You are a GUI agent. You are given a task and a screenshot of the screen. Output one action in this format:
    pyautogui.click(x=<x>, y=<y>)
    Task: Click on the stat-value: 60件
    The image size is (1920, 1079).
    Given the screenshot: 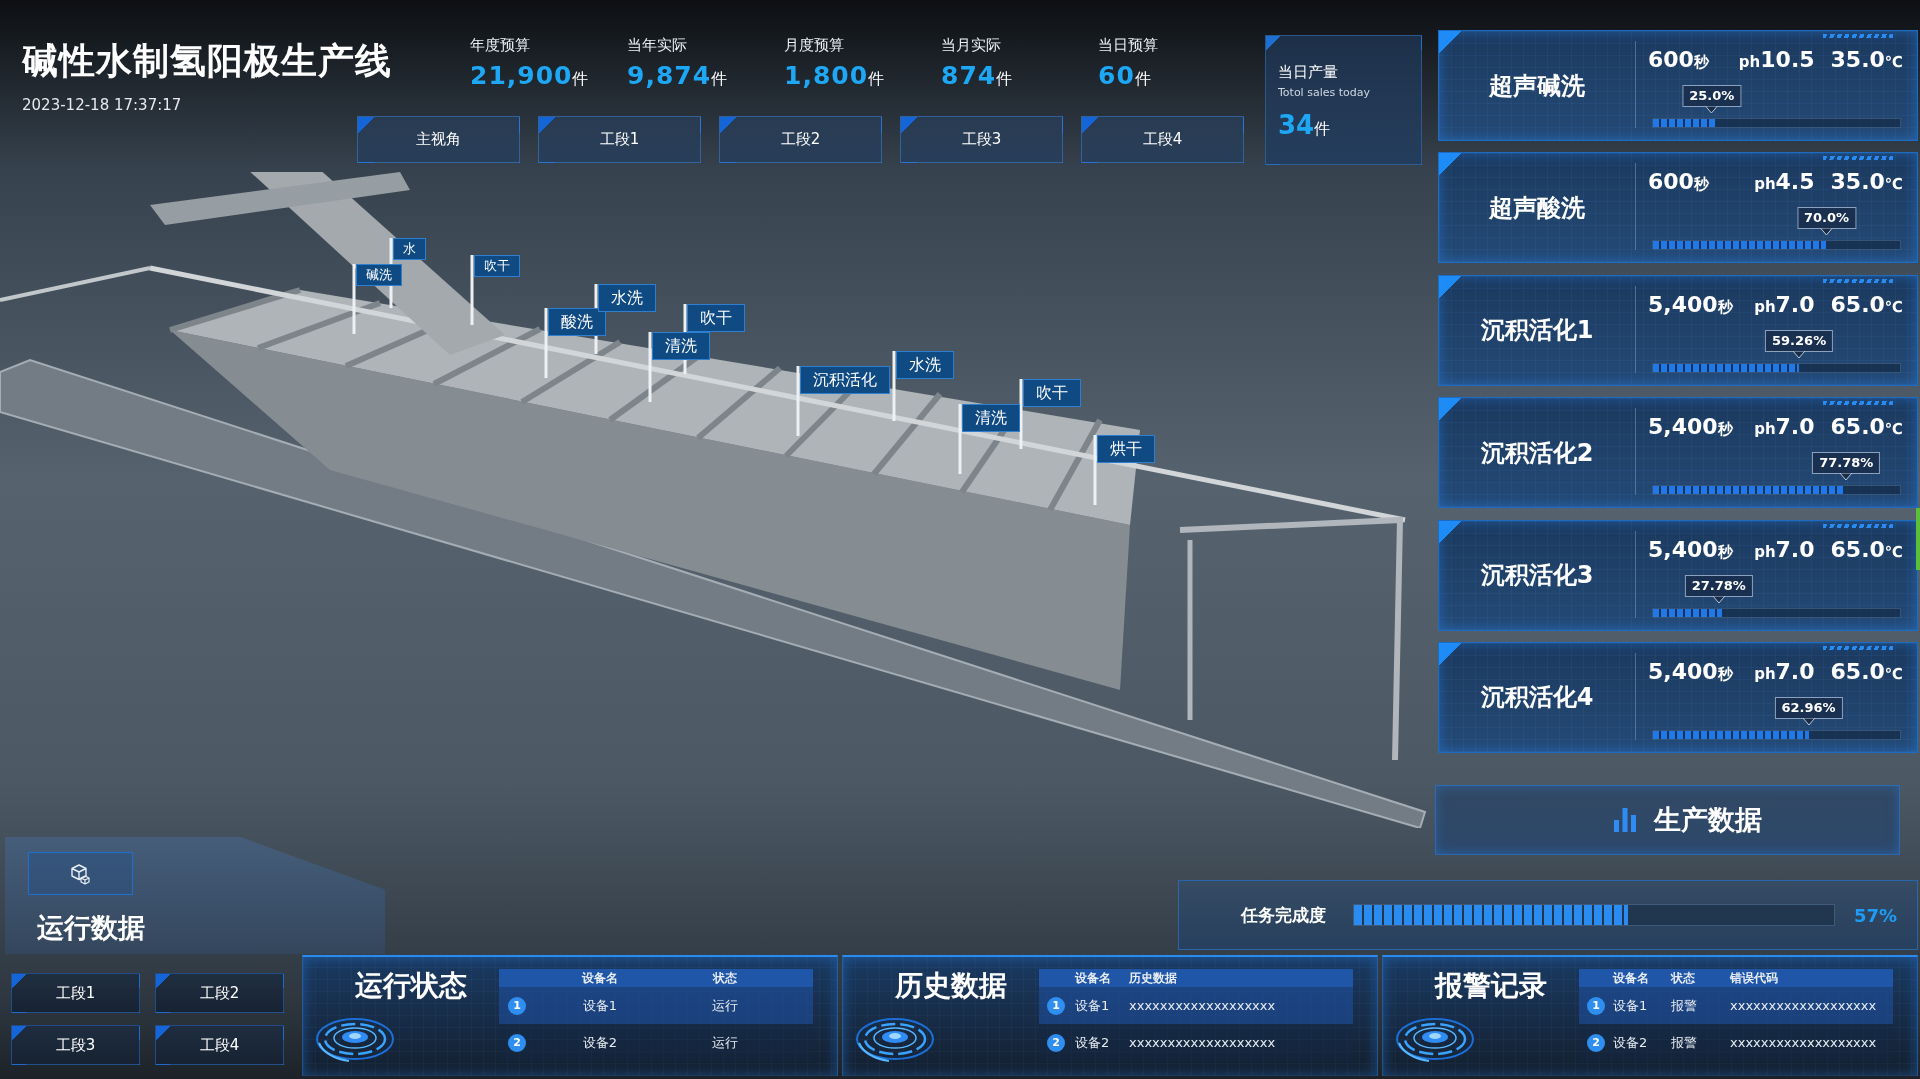 What is the action you would take?
    pyautogui.click(x=1125, y=75)
    